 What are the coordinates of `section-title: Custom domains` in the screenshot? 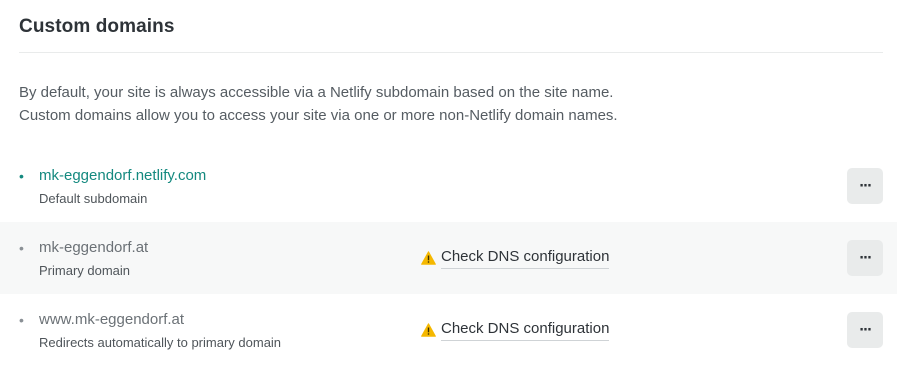 It's located at (97, 26).